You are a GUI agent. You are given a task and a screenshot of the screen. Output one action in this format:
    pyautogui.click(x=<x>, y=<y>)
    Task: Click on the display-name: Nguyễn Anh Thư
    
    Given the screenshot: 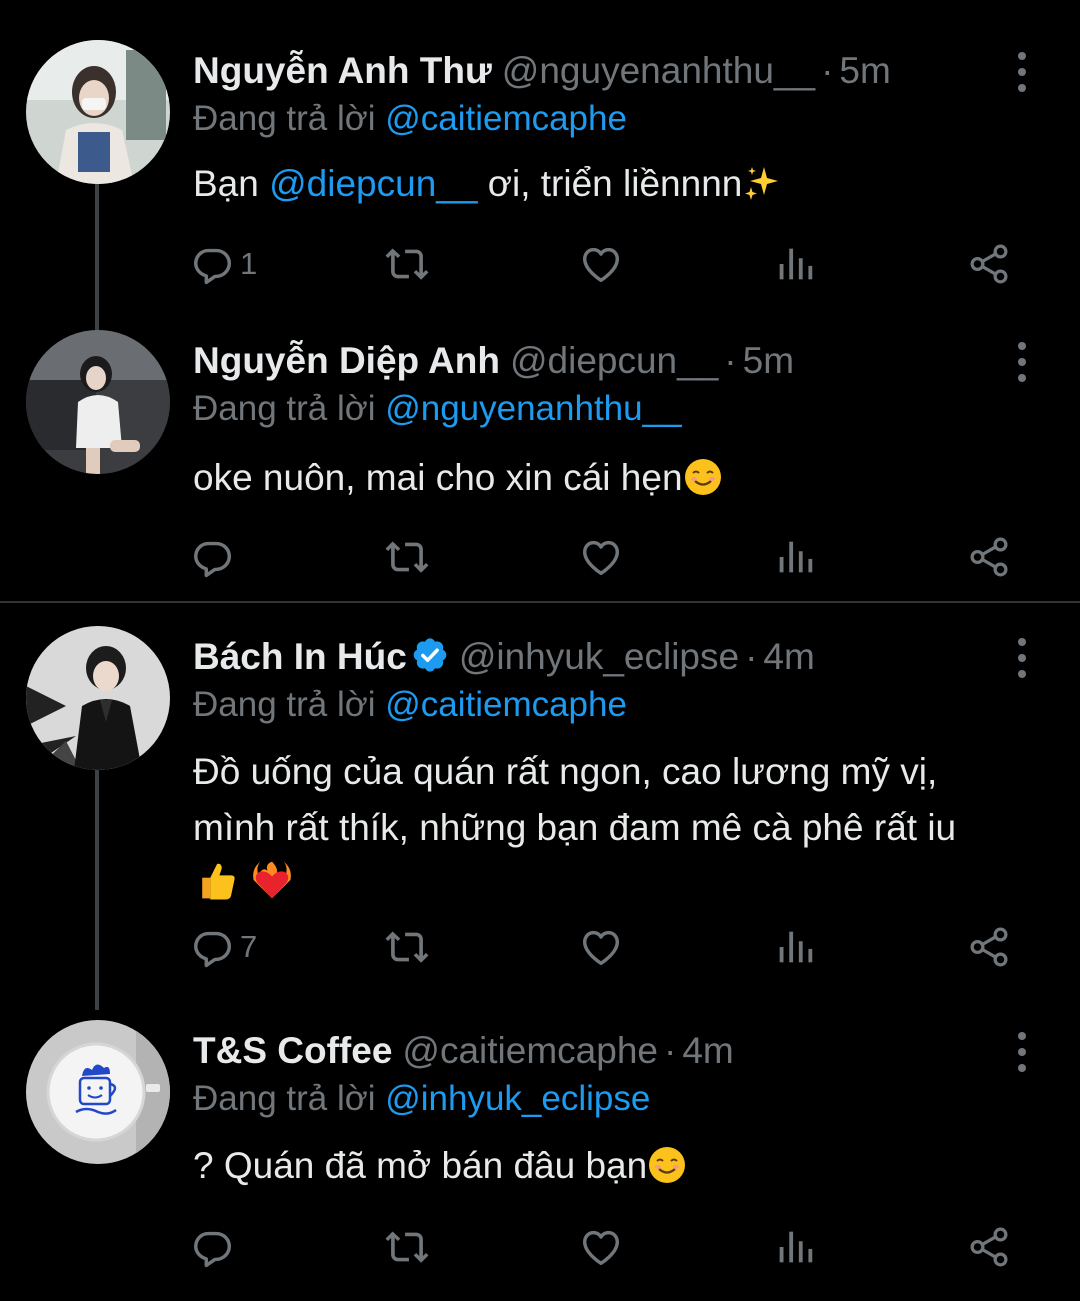 What is the action you would take?
    pyautogui.click(x=342, y=70)
    